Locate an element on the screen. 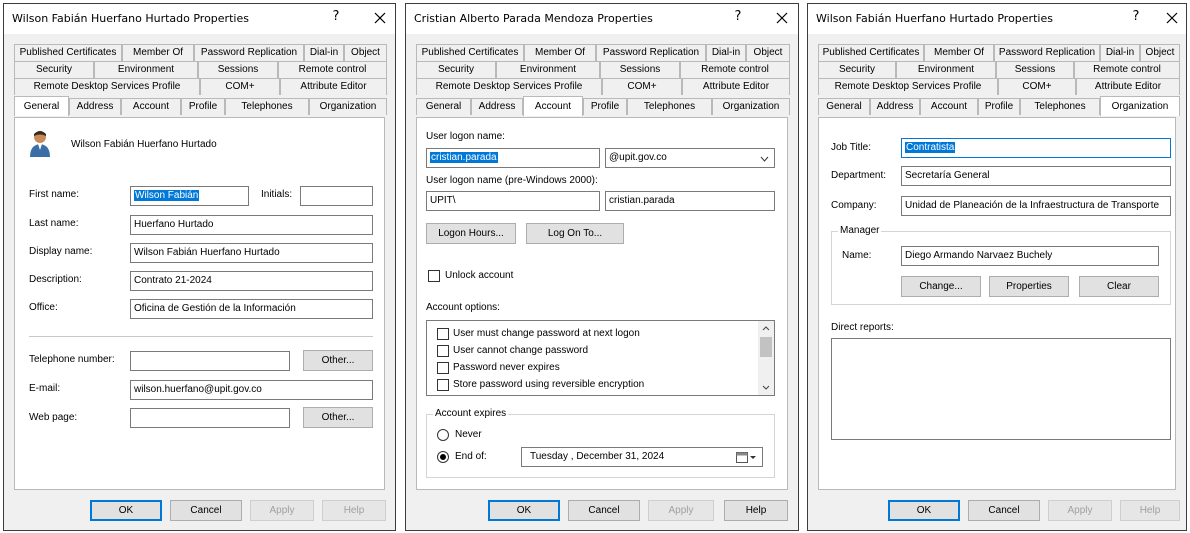 The height and width of the screenshot is (533, 1190). domain-select: @upit.gov.co is located at coordinates (690, 158).